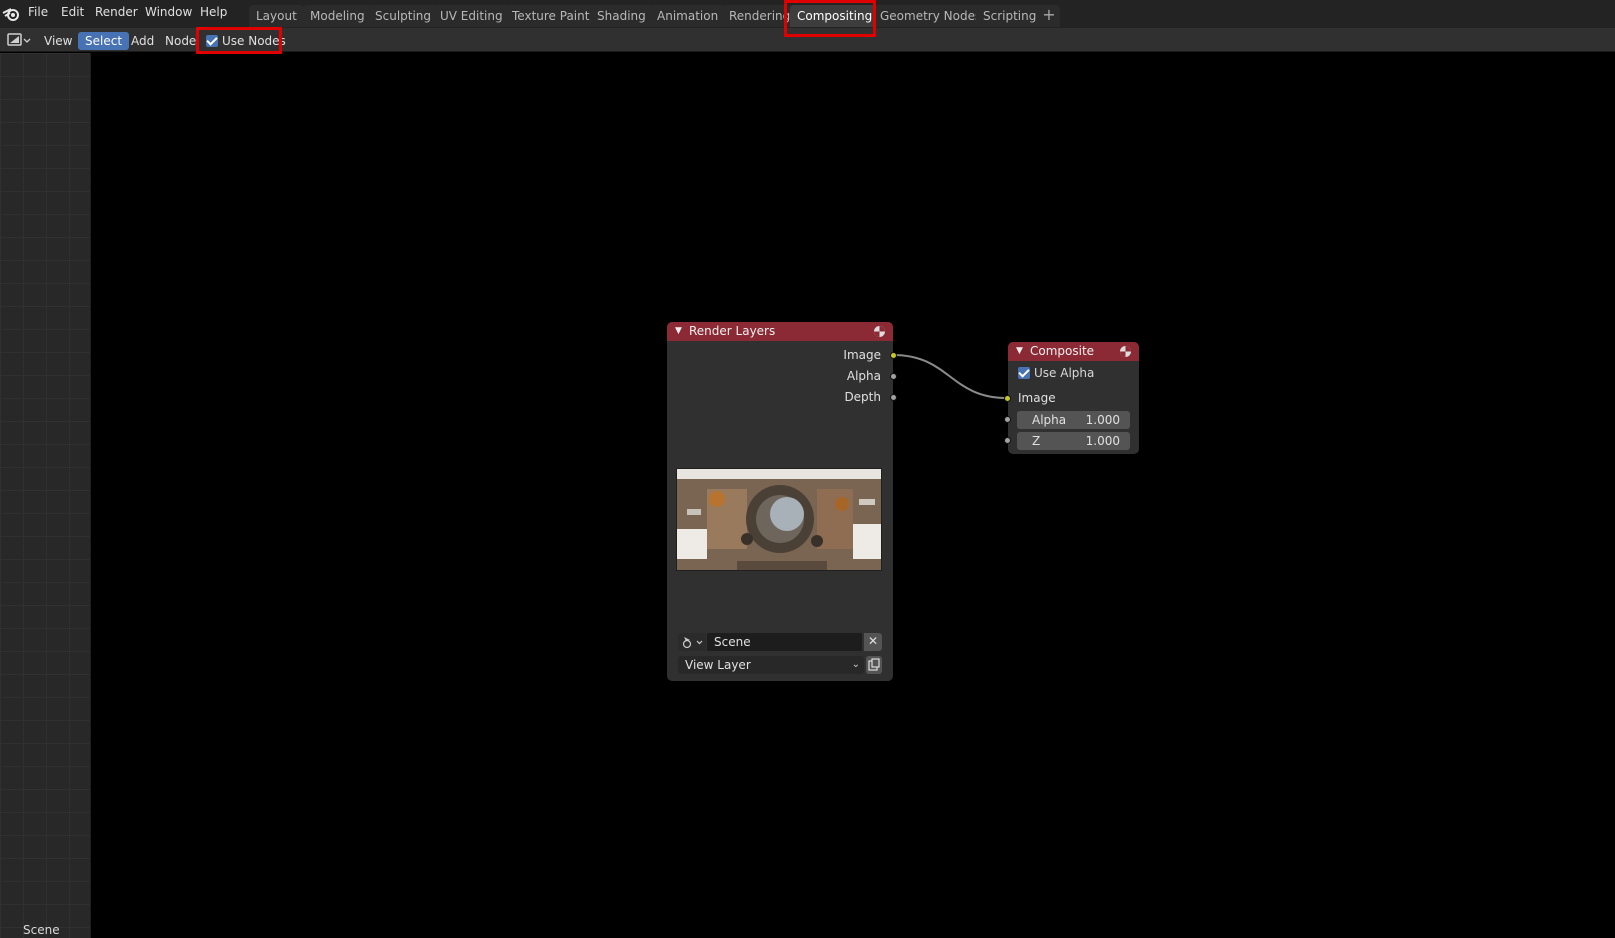 The height and width of the screenshot is (938, 1615). I want to click on render-layers-title: Render Layers, so click(732, 331).